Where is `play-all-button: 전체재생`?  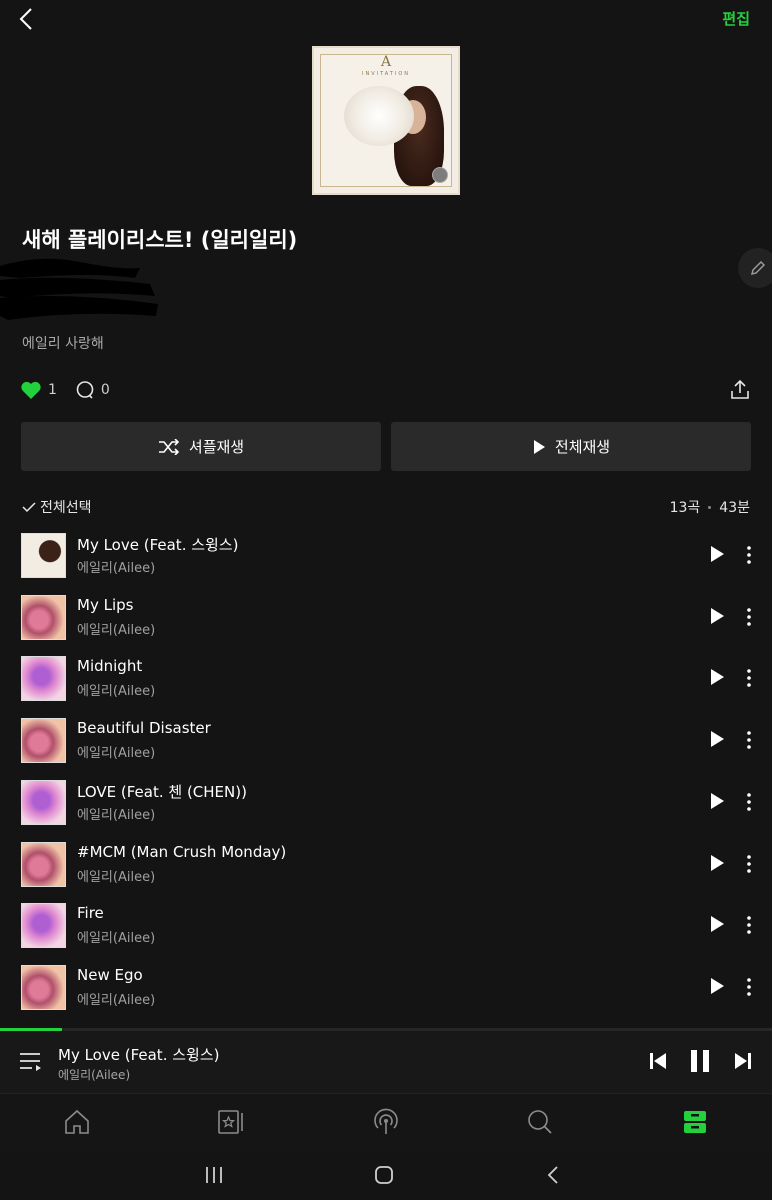
play-all-button: 전체재생 is located at coordinates (571, 446).